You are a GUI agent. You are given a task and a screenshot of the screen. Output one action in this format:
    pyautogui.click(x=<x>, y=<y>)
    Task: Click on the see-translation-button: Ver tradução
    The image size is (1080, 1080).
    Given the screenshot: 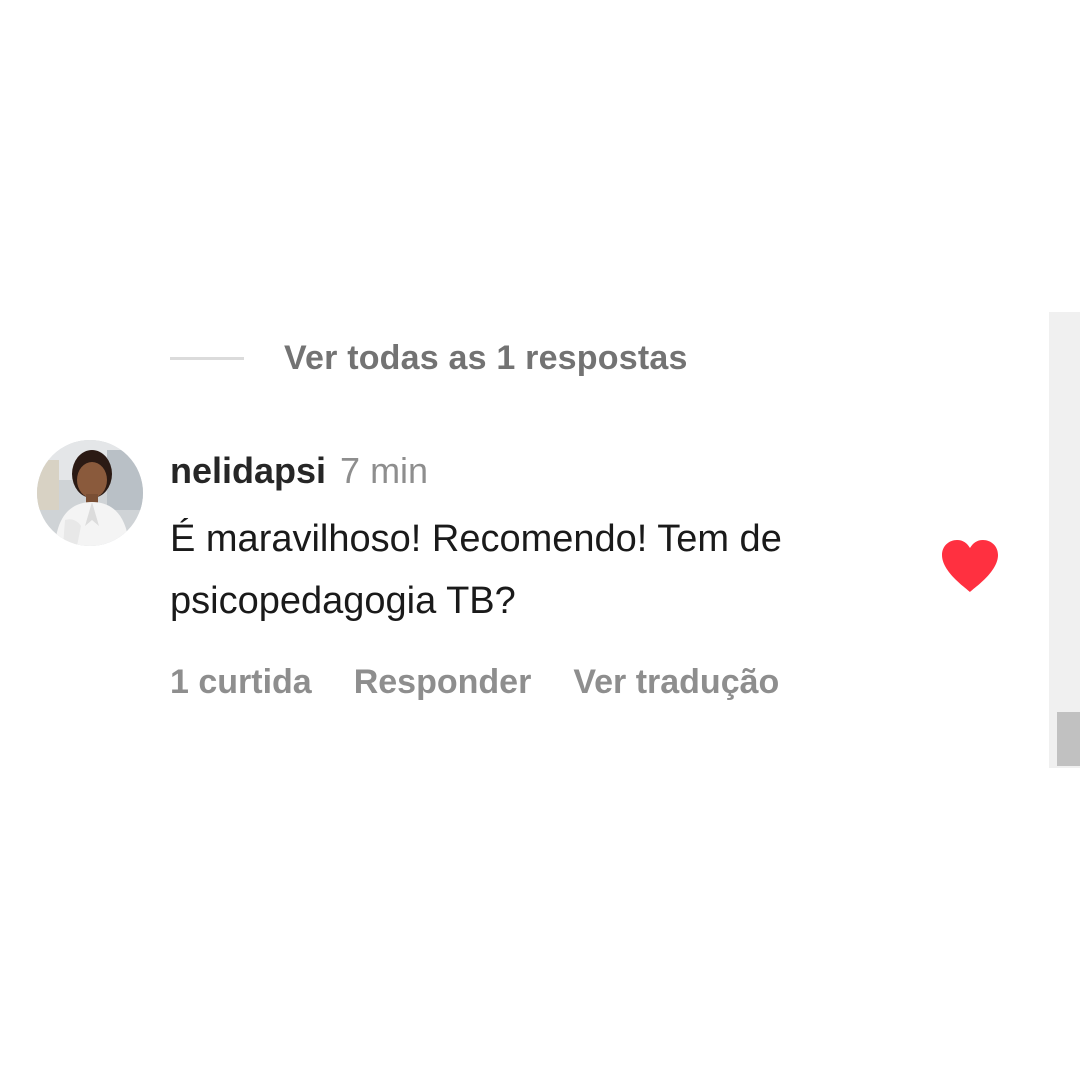 What is the action you would take?
    pyautogui.click(x=676, y=682)
    